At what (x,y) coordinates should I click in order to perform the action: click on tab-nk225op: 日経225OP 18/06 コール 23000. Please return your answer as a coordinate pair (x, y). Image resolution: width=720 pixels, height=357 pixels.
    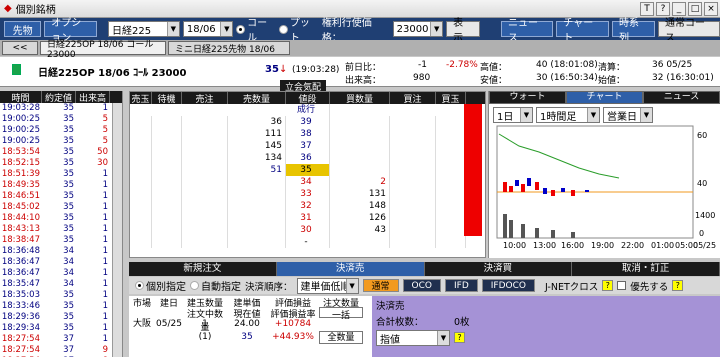
    Looking at the image, I should click on (103, 50).